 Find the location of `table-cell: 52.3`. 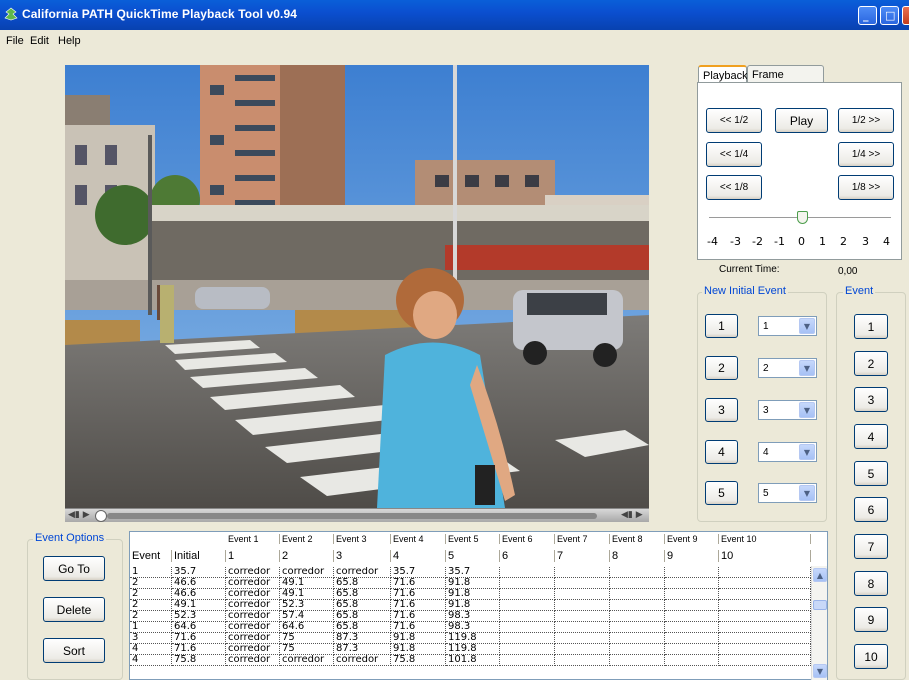

table-cell: 52.3 is located at coordinates (307, 605).